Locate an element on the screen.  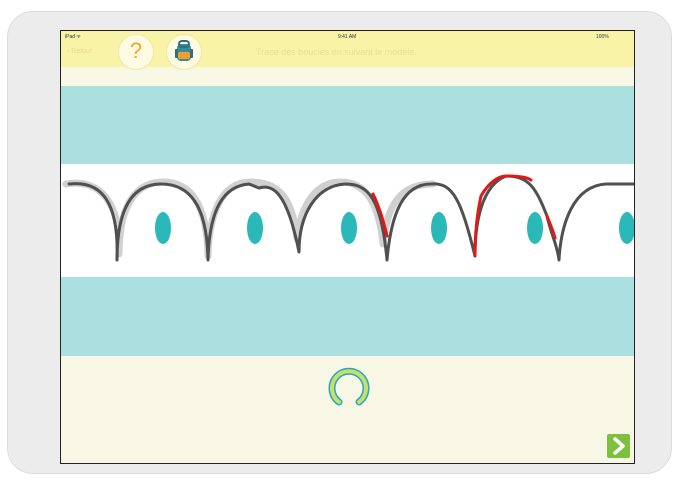
help-button: ? is located at coordinates (136, 52).